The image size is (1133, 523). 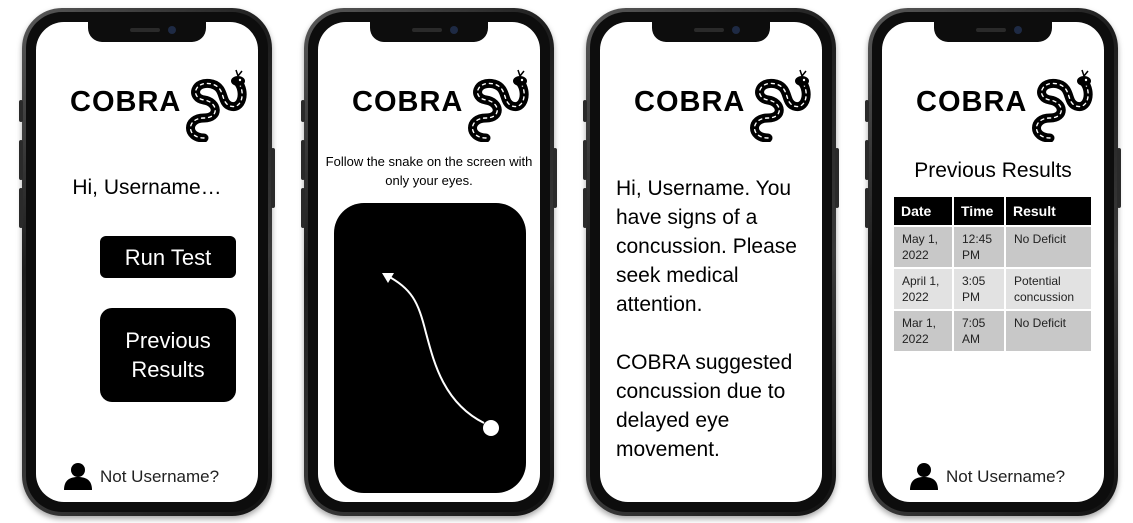 I want to click on table-header-row: Date Time Result, so click(x=992, y=211).